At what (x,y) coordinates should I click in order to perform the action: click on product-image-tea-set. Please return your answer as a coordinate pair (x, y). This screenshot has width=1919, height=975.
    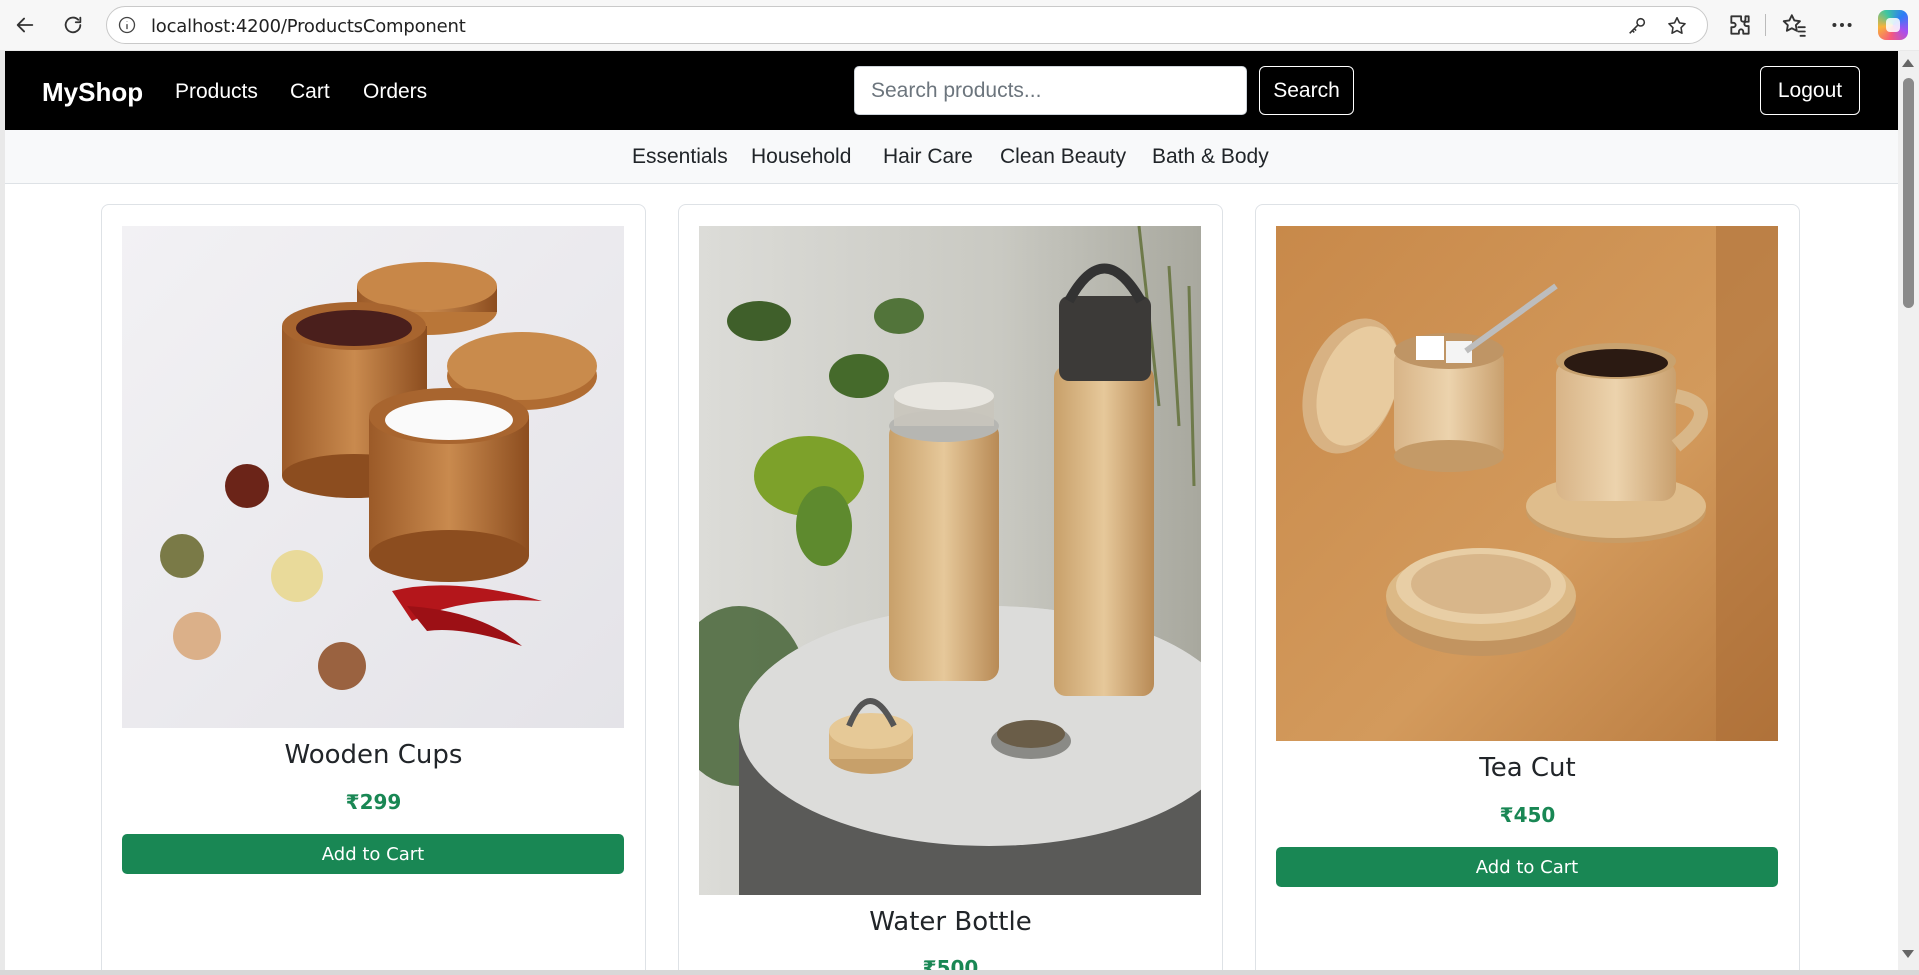
    Looking at the image, I should click on (1527, 483).